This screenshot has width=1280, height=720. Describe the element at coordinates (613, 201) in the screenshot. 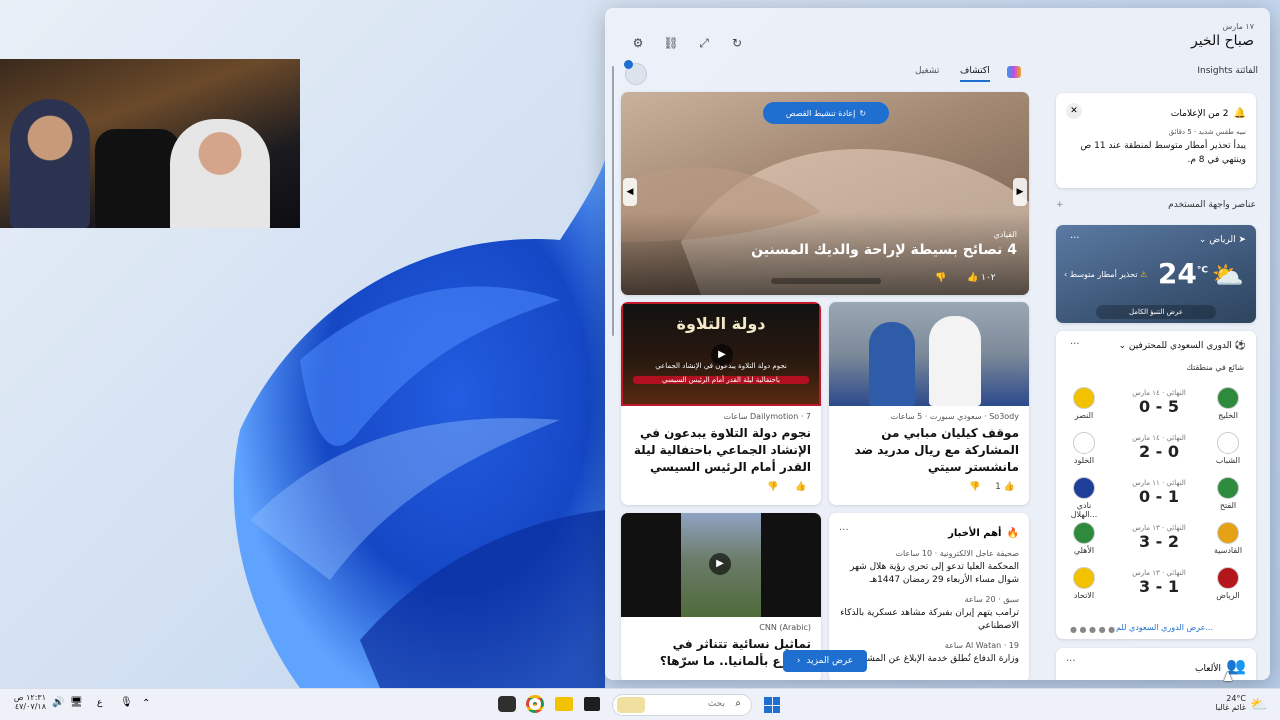

I see `feed-scrollbar` at that location.